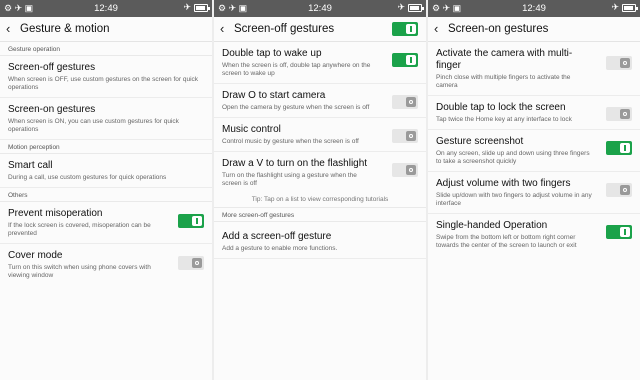 The width and height of the screenshot is (640, 380). What do you see at coordinates (480, 141) in the screenshot?
I see `item-title: Gesture screenshot` at bounding box center [480, 141].